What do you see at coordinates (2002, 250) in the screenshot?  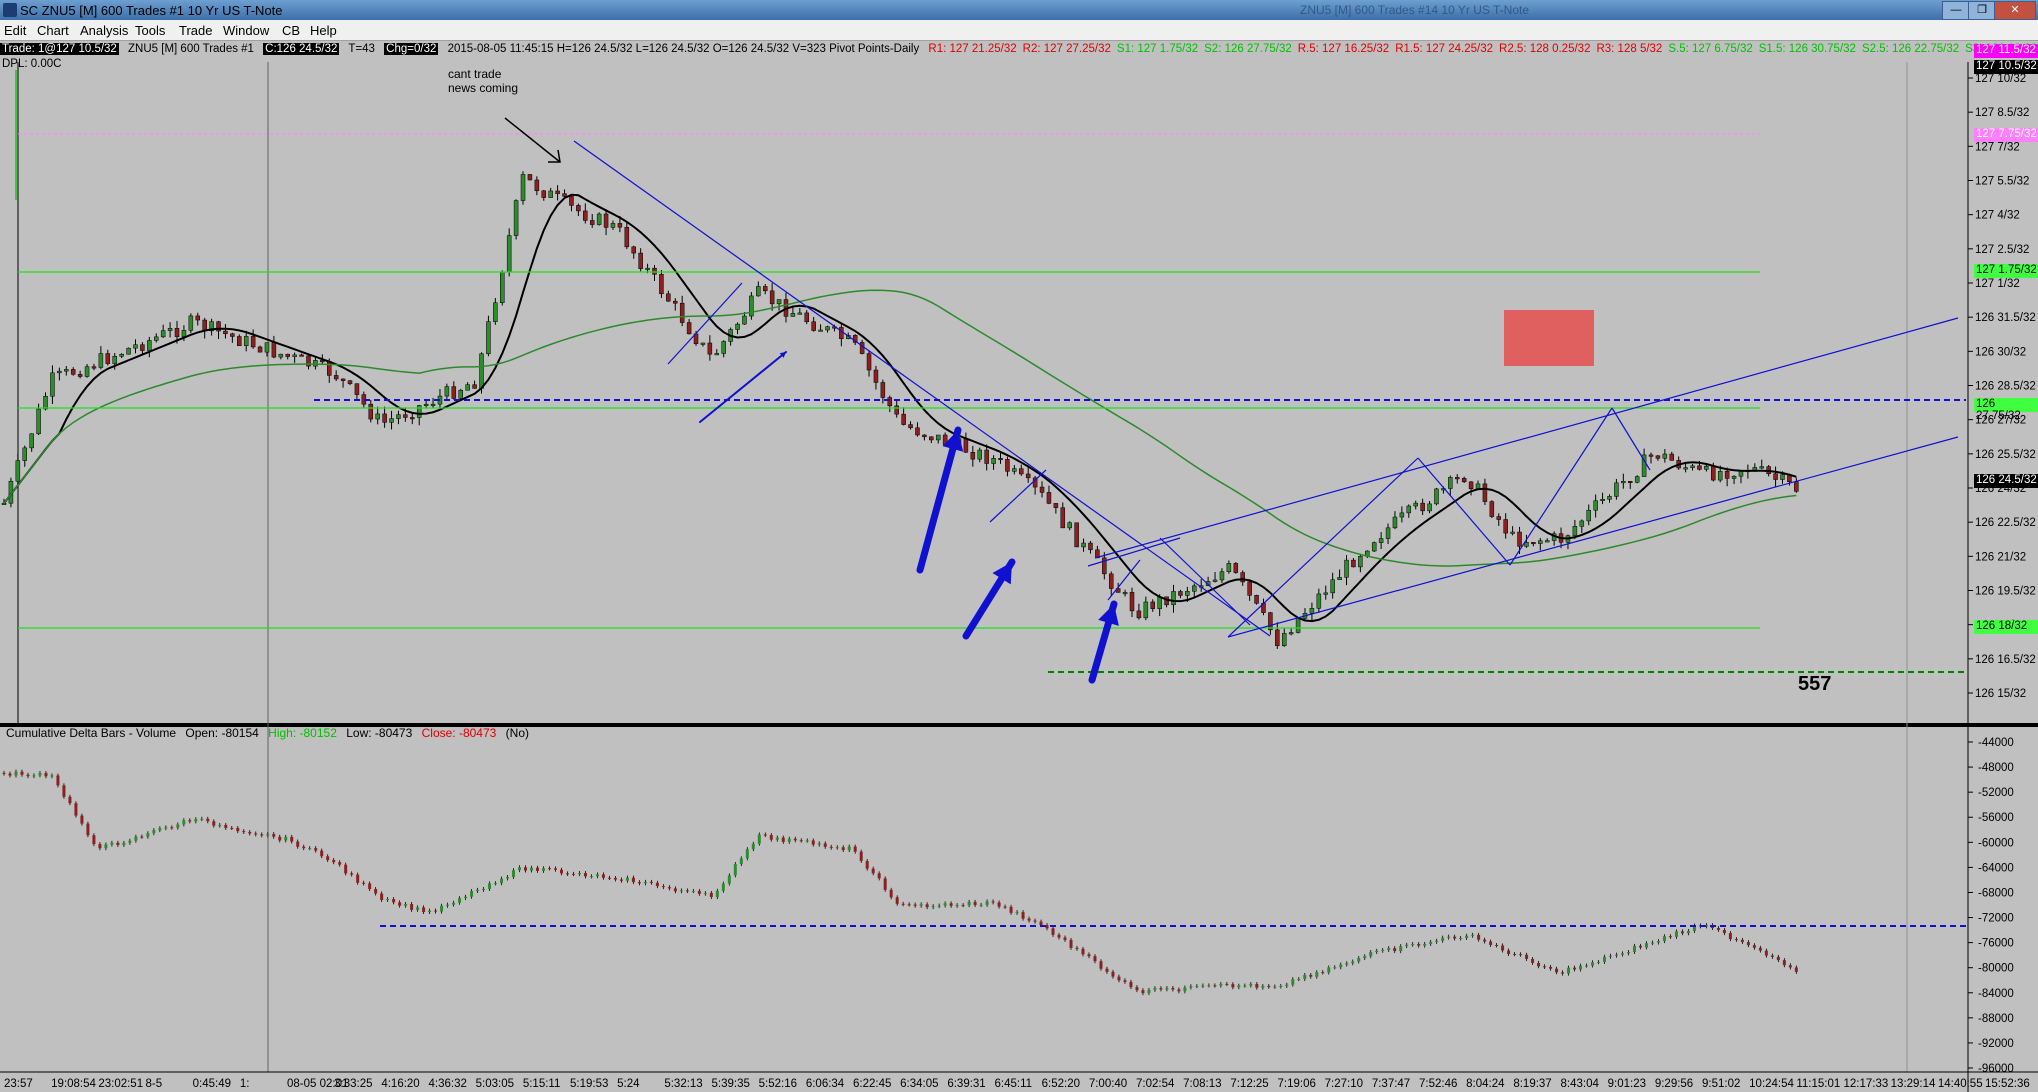 I see `price-tick-label: 127 2.5/32` at bounding box center [2002, 250].